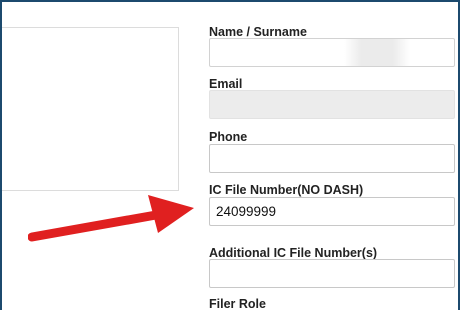 The image size is (464, 314). I want to click on email-field, so click(332, 104).